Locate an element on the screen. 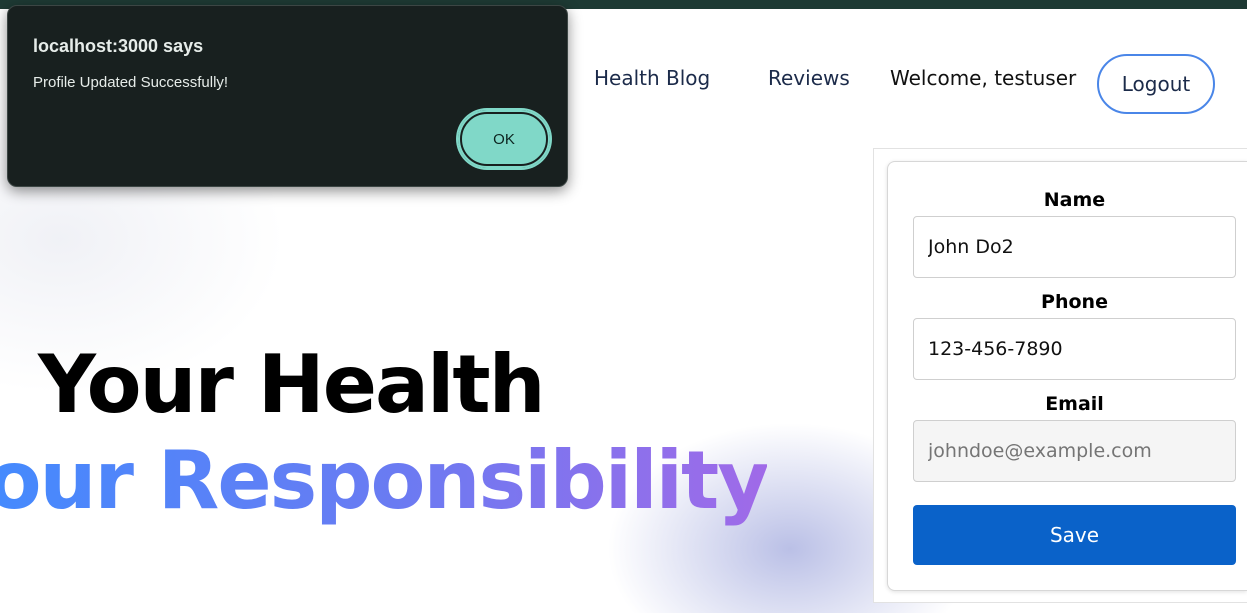 The image size is (1247, 613). name-label: Name is located at coordinates (1074, 200).